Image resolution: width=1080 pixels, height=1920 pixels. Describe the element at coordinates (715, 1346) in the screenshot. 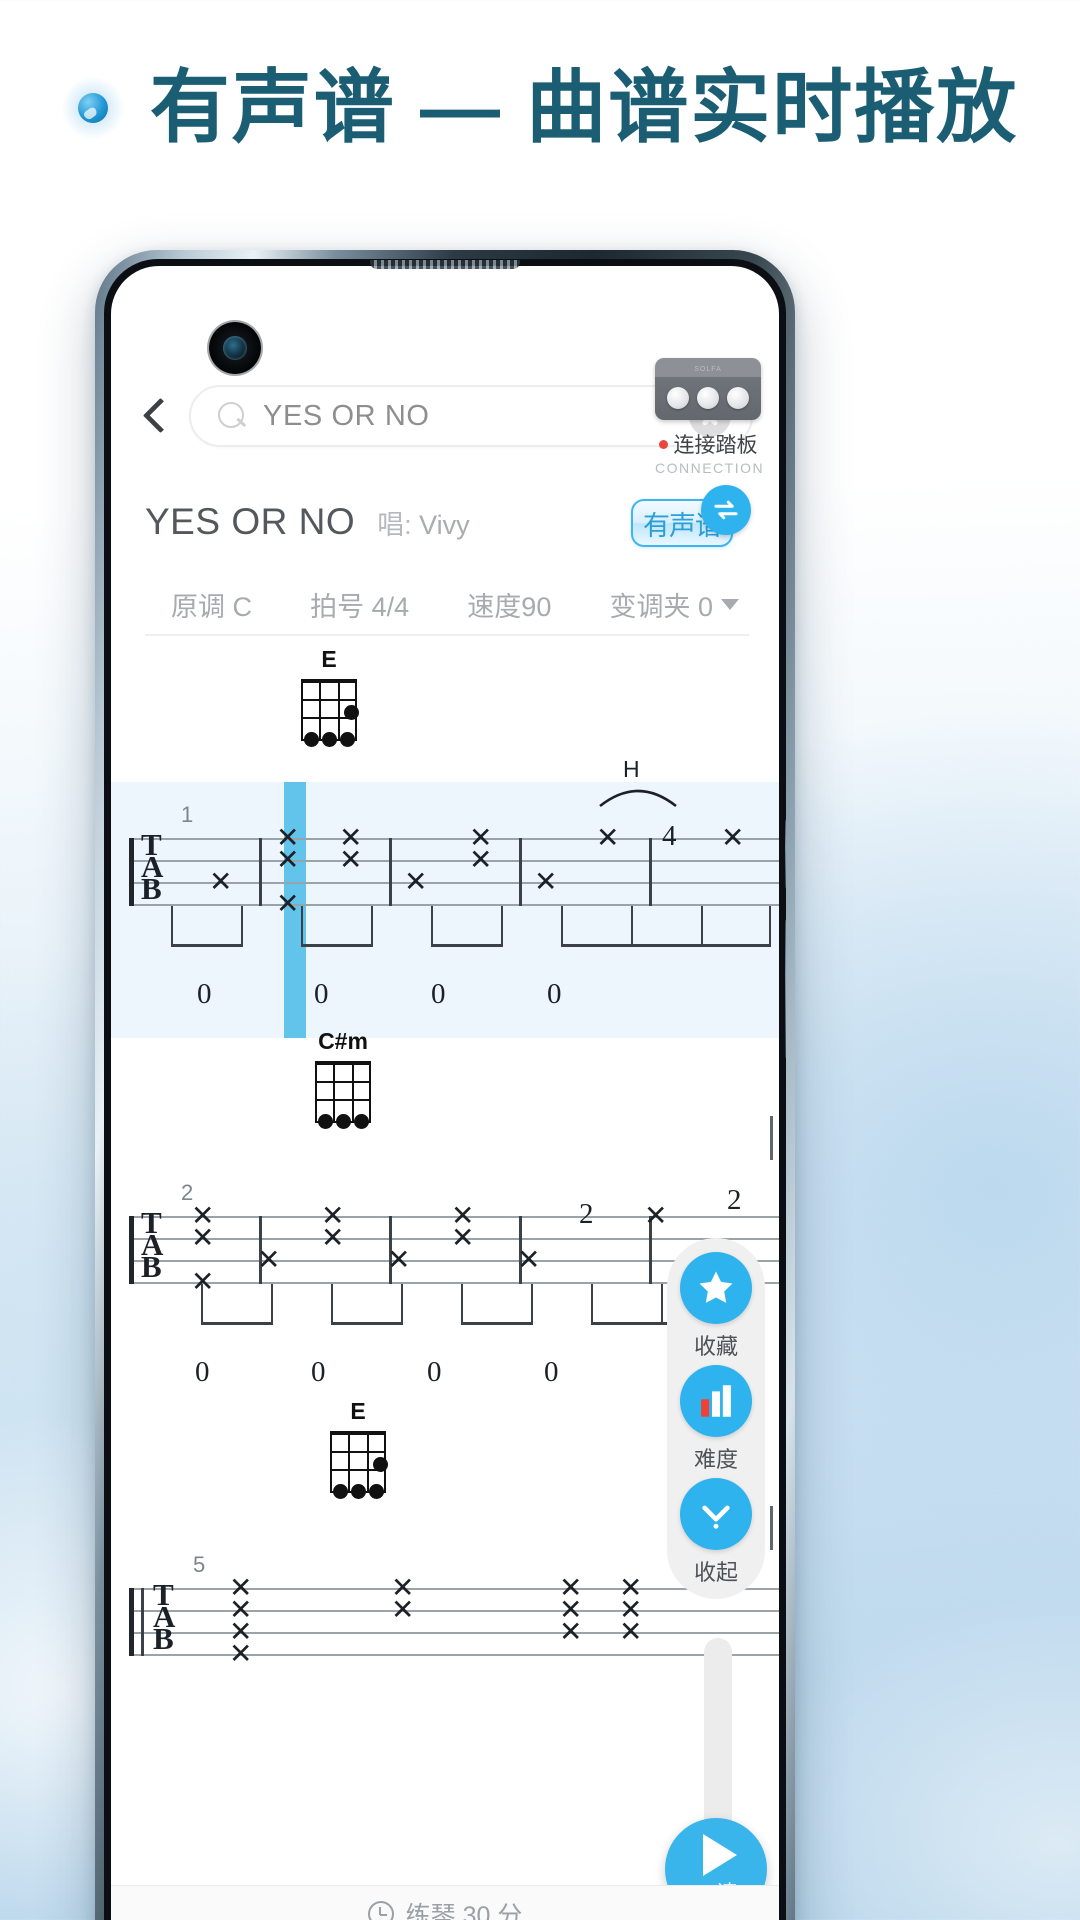

I see `favorite-label: 收藏` at that location.